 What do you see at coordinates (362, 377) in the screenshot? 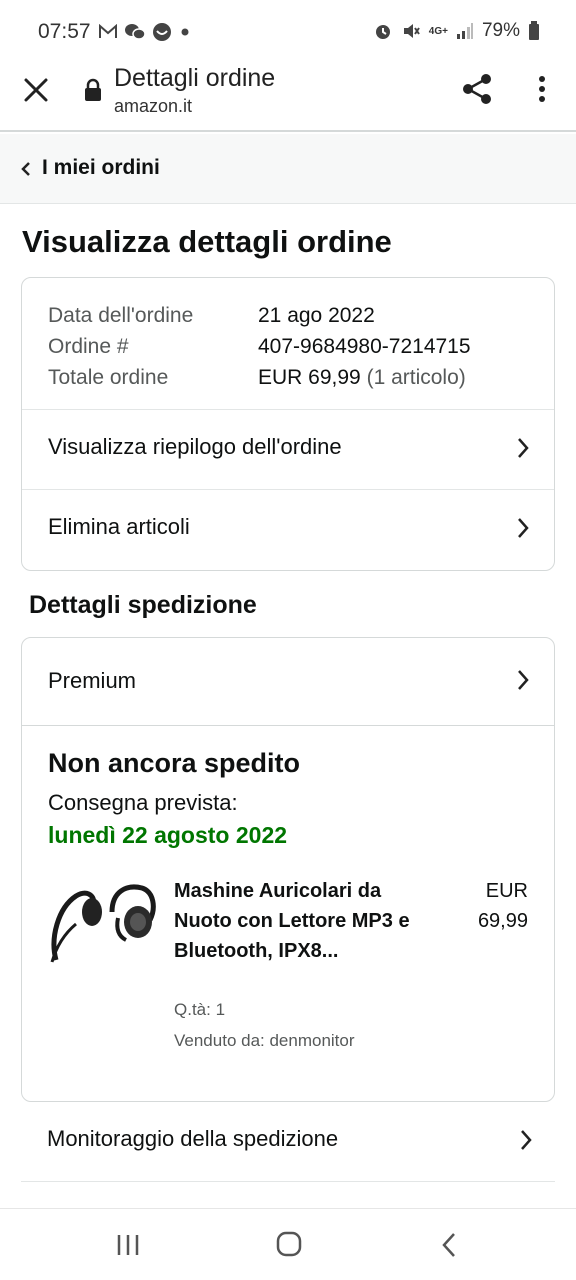
I see `order-total-value: EUR 69,99 (1 articolo)` at bounding box center [362, 377].